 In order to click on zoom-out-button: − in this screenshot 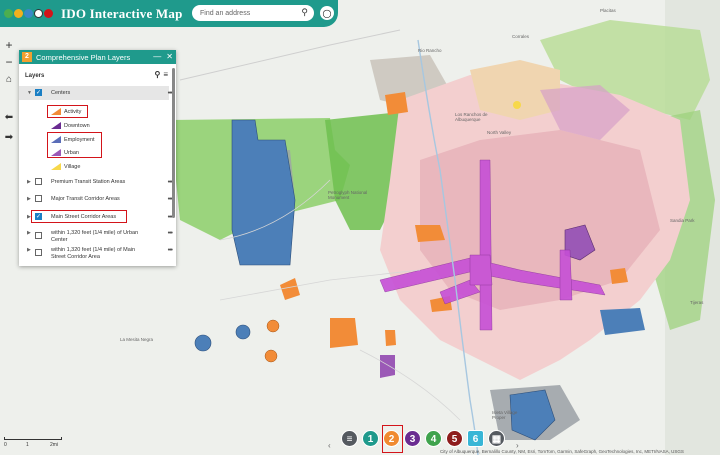, I will do `click(9, 62)`.